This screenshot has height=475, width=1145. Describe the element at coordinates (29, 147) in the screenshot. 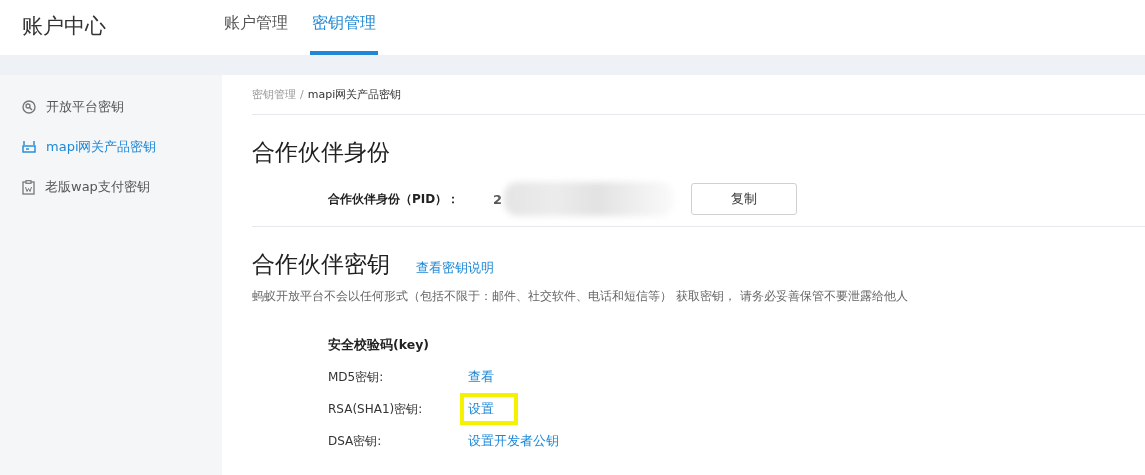

I see `router-icon` at that location.